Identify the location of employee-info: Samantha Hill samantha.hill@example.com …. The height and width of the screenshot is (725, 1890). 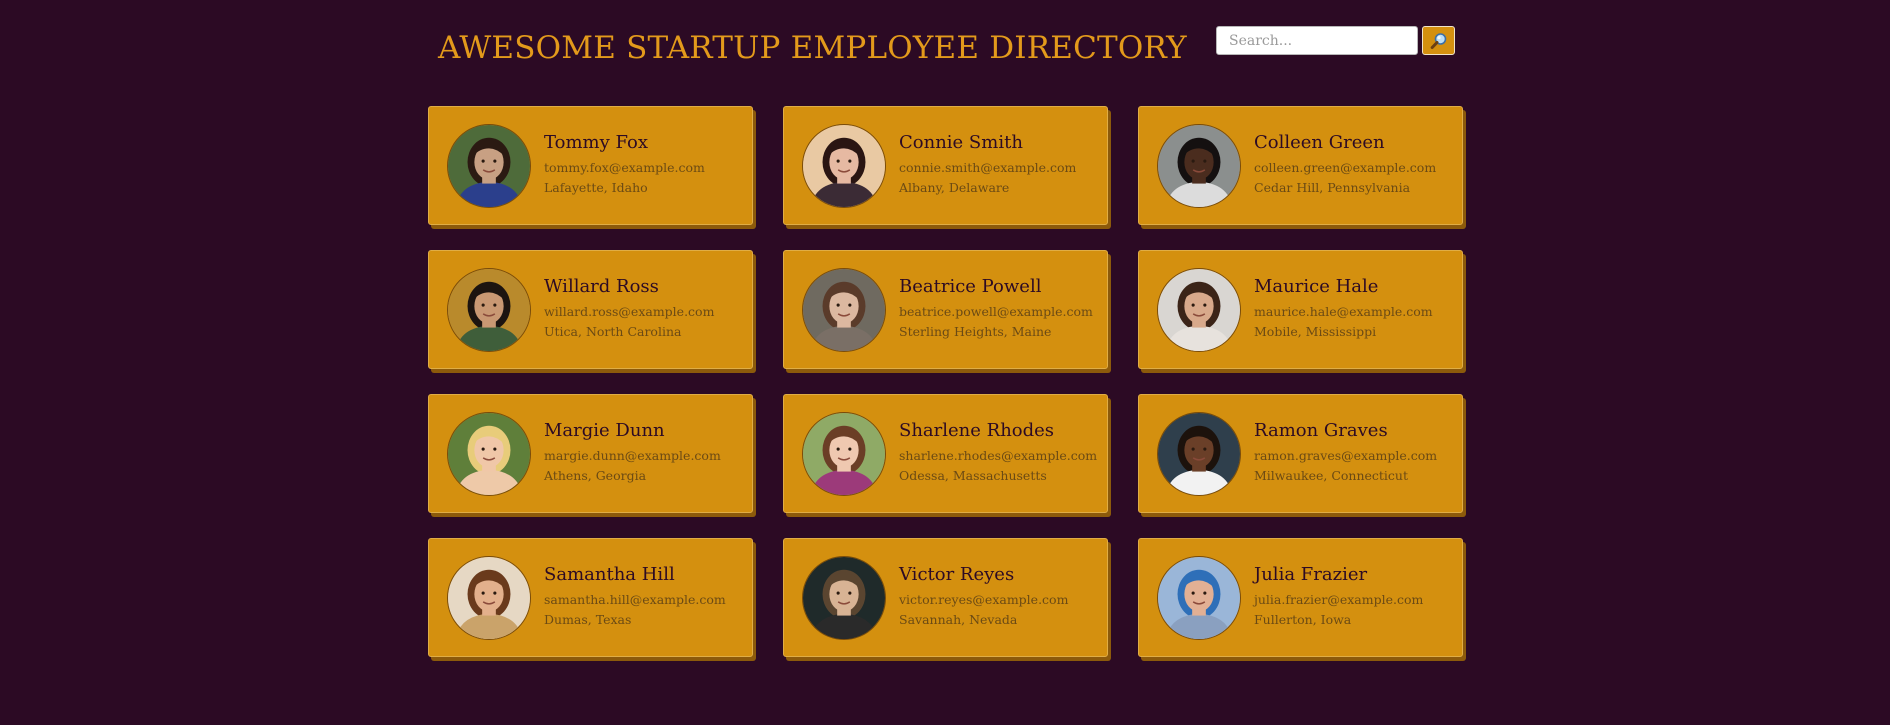
(635, 597).